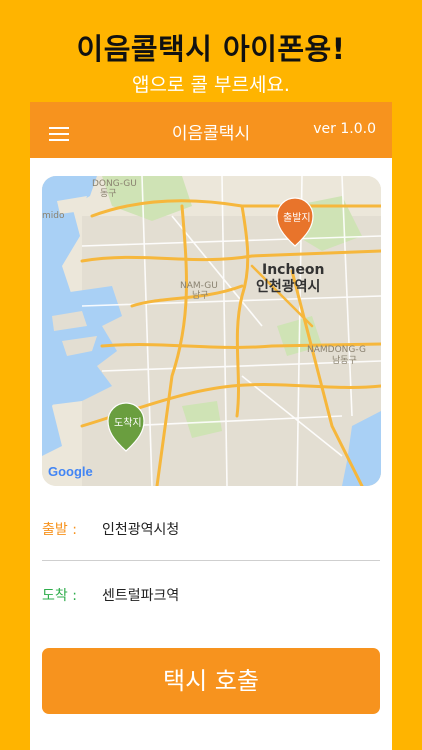 The height and width of the screenshot is (750, 422). What do you see at coordinates (211, 130) in the screenshot?
I see `app-bar: 이음콜택시 ver 1.0.0` at bounding box center [211, 130].